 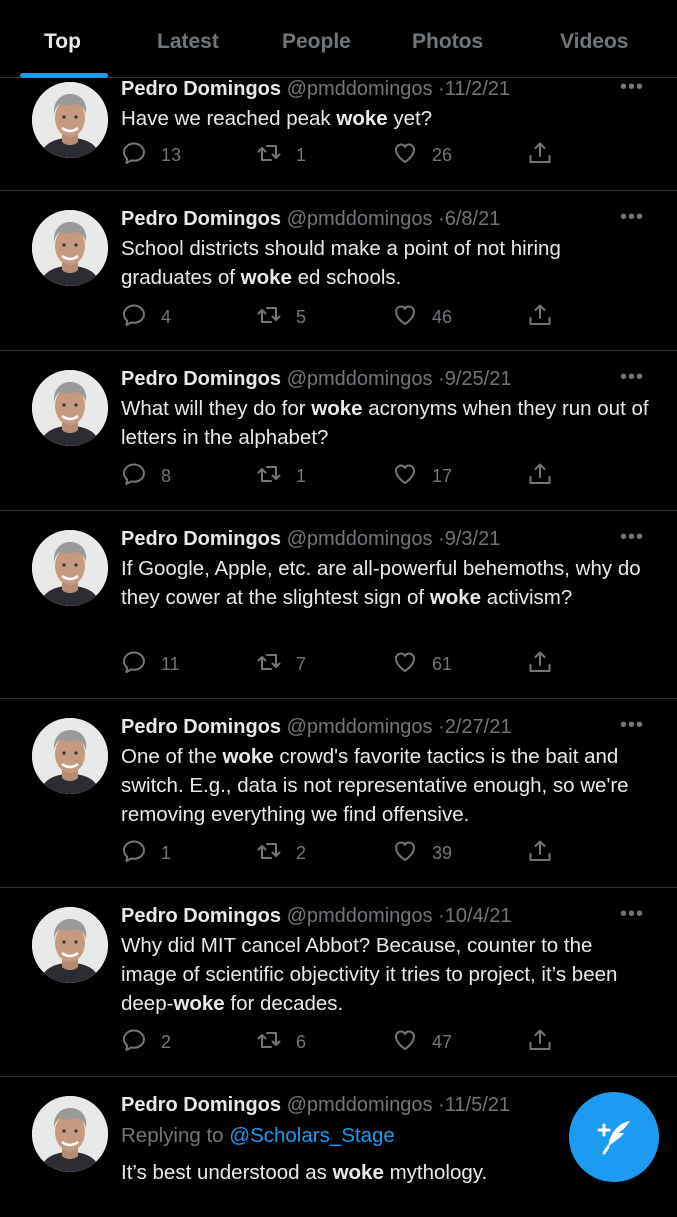 What do you see at coordinates (301, 1041) in the screenshot?
I see `retweet-count: 6` at bounding box center [301, 1041].